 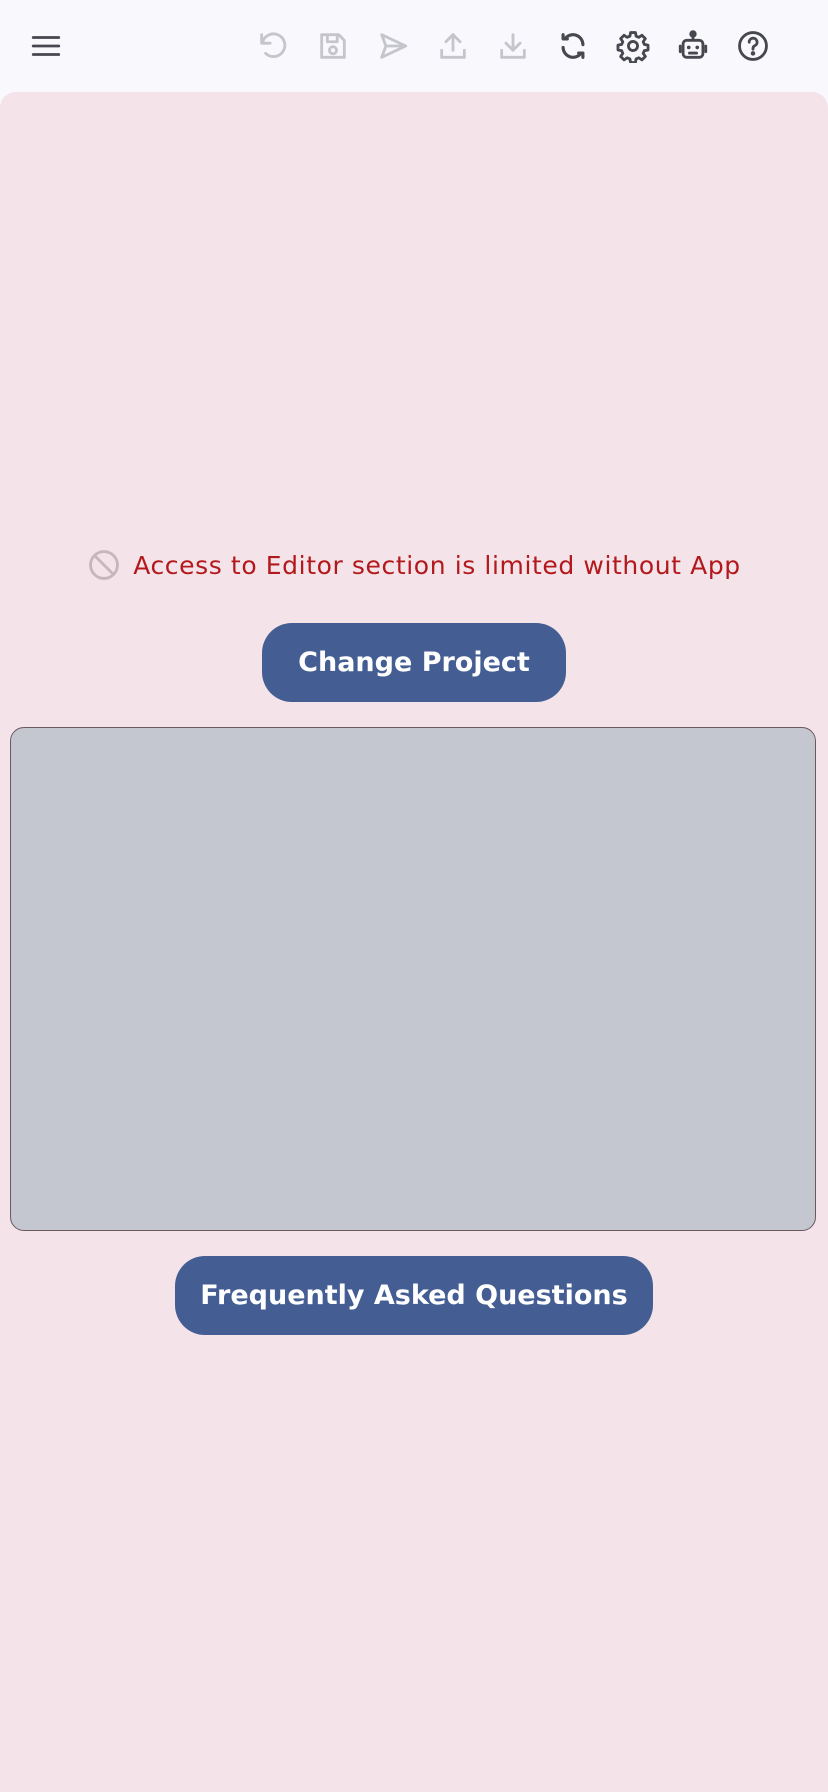 I want to click on help-icon, so click(x=753, y=46).